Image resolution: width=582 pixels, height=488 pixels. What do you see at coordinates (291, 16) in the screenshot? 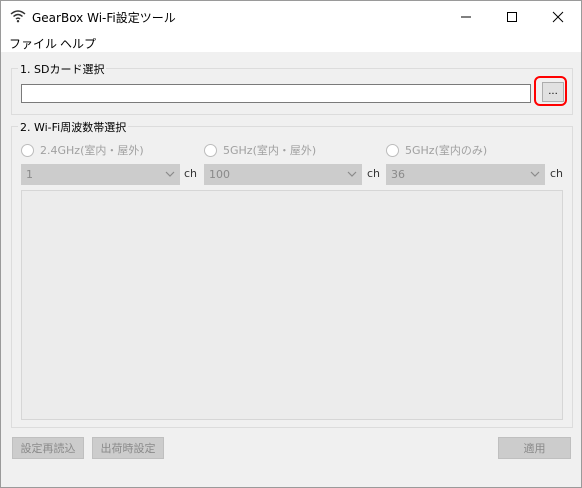
I see `title-bar: GearBox Wi-Fi設定ツール` at bounding box center [291, 16].